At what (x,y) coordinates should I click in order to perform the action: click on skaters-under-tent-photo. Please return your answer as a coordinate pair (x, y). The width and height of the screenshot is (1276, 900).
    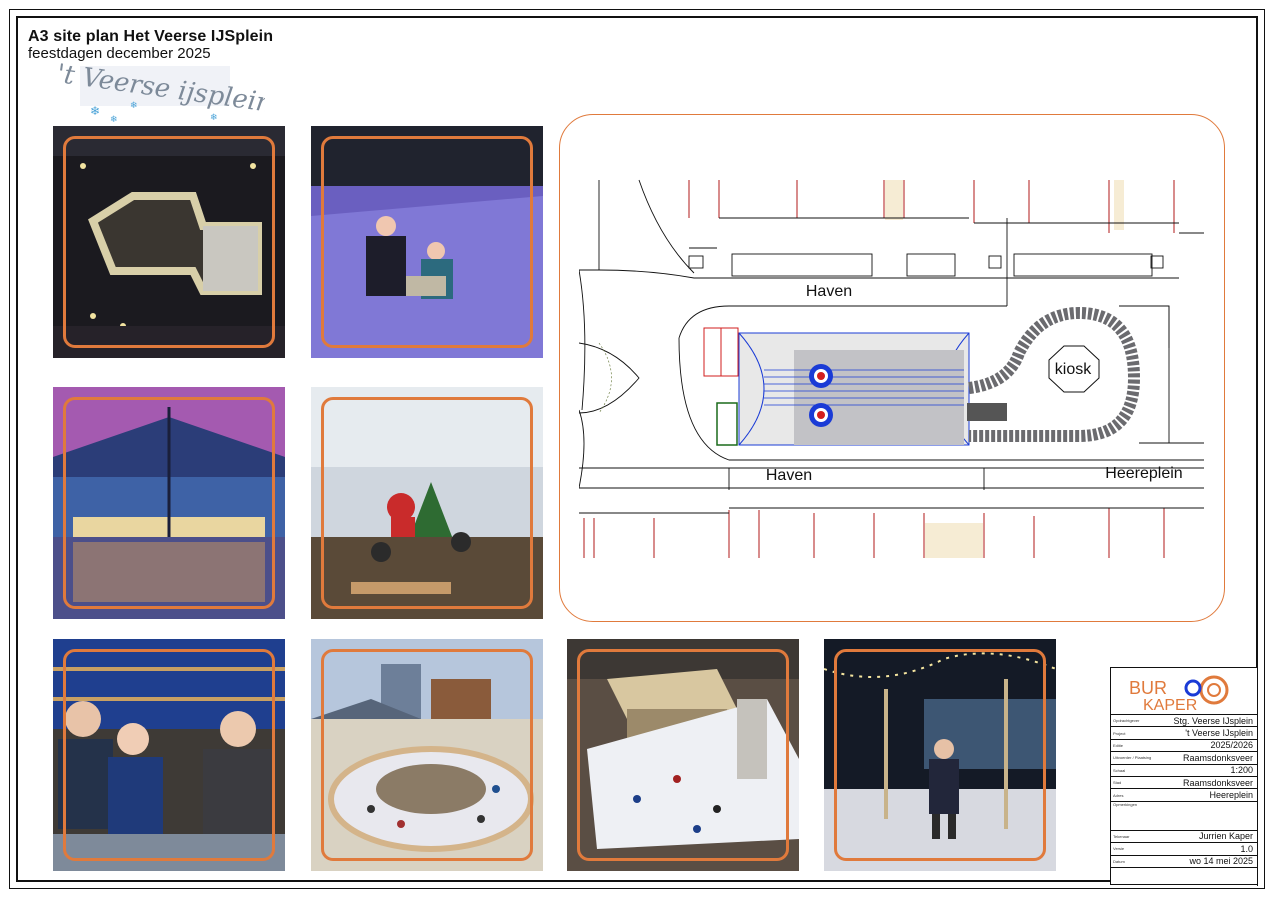
    Looking at the image, I should click on (427, 242).